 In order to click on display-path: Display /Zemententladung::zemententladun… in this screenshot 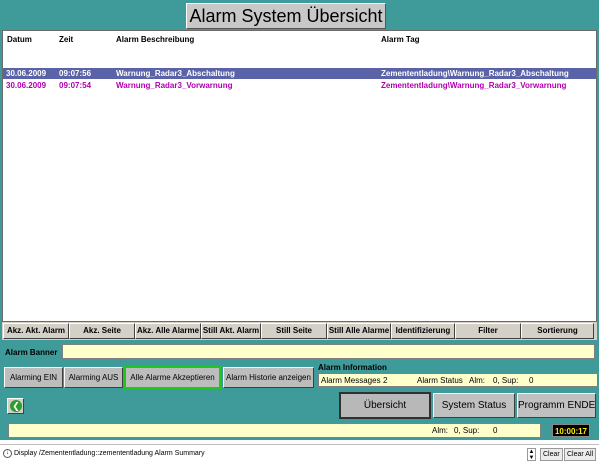, I will do `click(109, 453)`.